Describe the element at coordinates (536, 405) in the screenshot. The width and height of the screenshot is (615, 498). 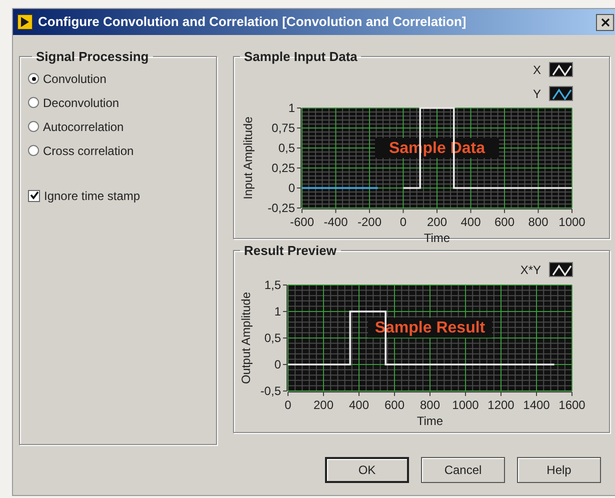
I see `x-tick-label: 1400` at that location.